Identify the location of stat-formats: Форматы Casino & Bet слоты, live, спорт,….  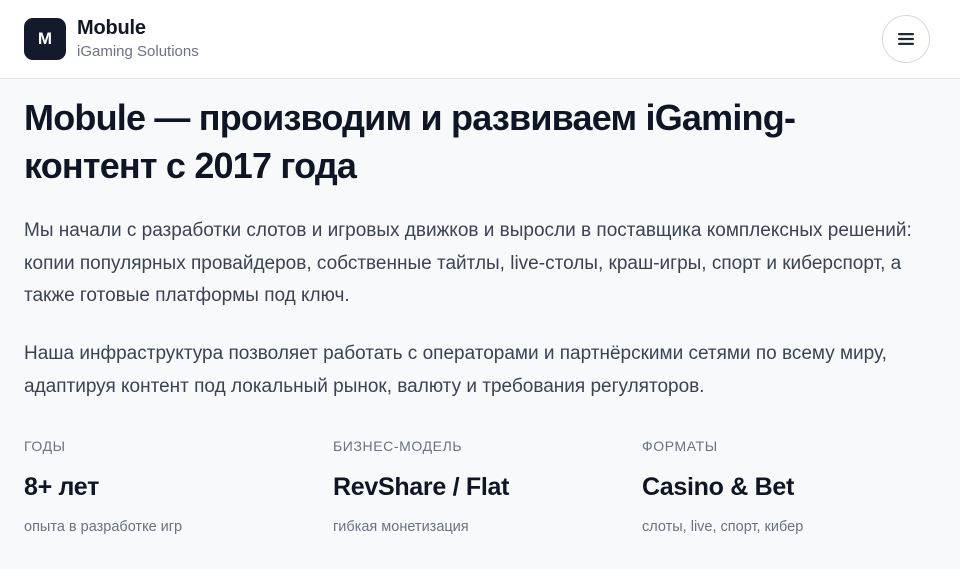
(792, 486).